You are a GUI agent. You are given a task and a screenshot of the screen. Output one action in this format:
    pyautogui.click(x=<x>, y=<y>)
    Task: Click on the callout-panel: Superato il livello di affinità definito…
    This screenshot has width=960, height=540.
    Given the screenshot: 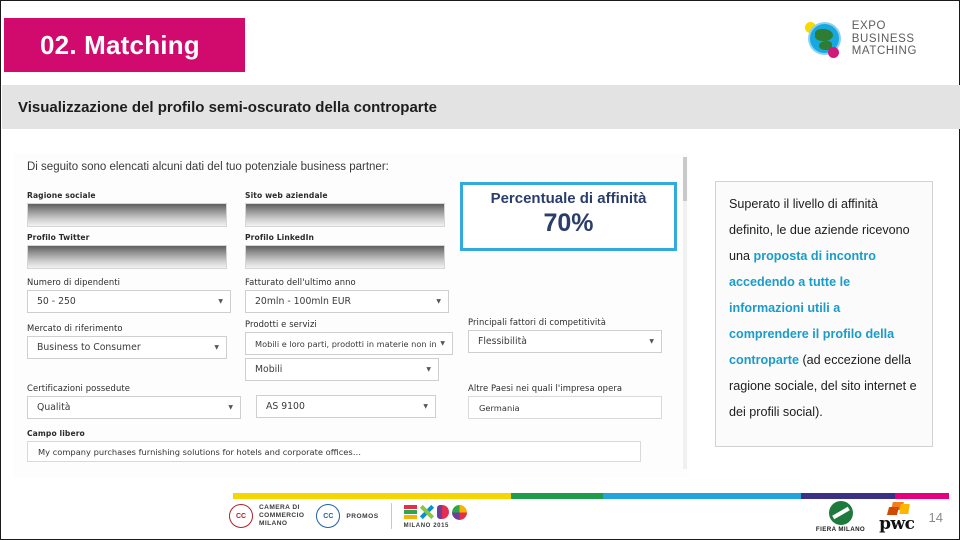 What is the action you would take?
    pyautogui.click(x=824, y=314)
    